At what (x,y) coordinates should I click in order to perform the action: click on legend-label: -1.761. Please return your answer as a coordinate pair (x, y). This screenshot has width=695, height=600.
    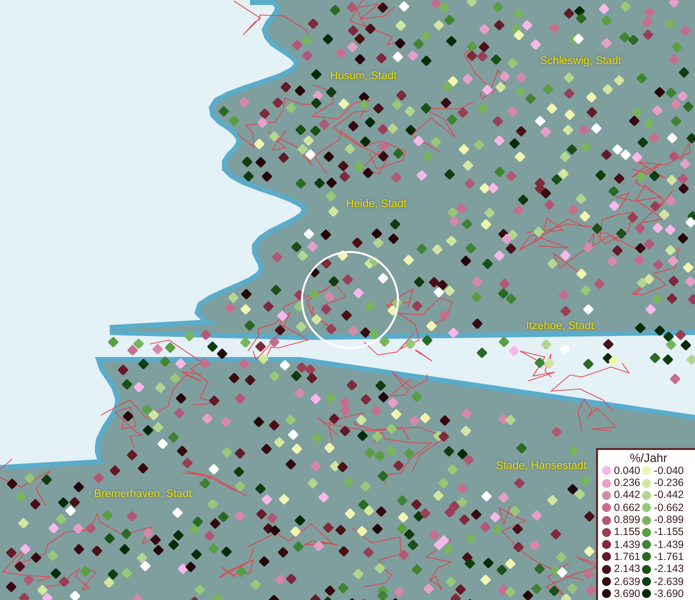
    Looking at the image, I should click on (669, 556).